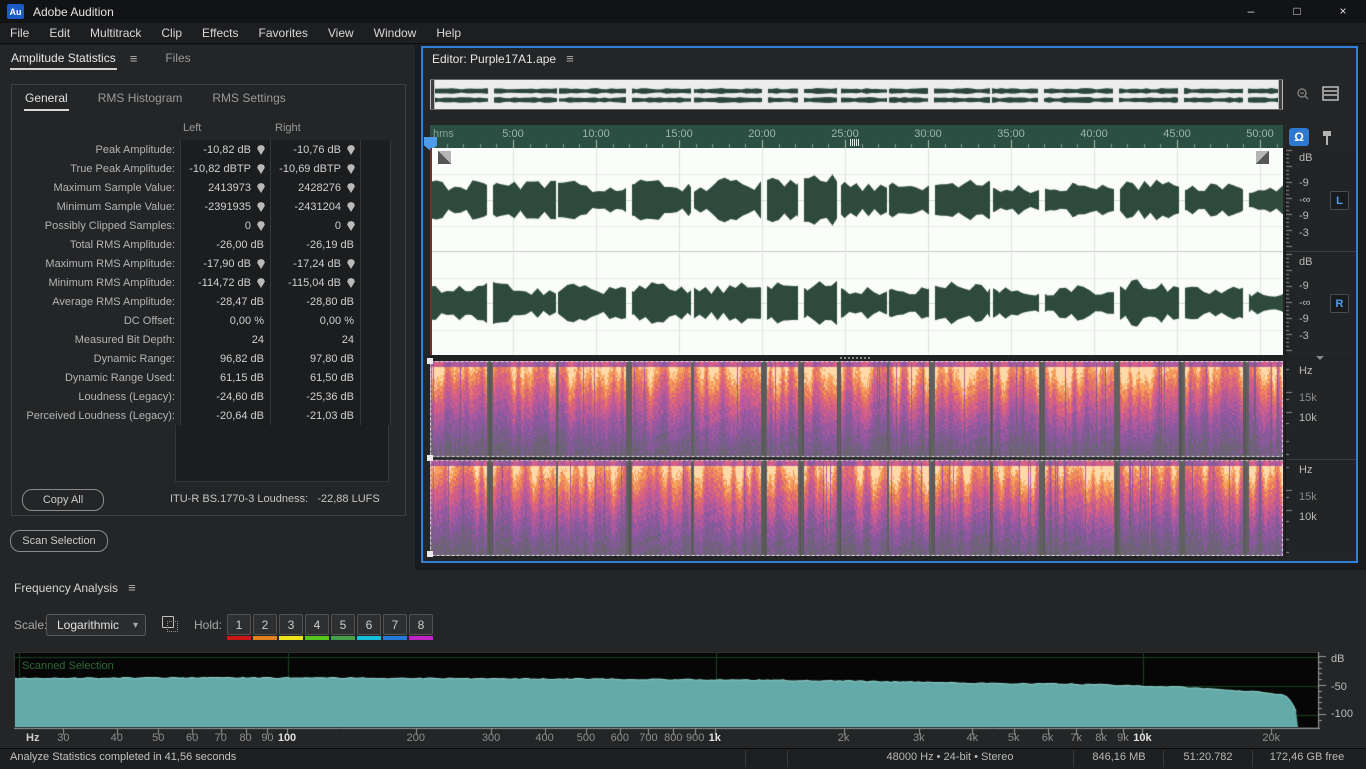 Image resolution: width=1366 pixels, height=769 pixels. Describe the element at coordinates (132, 587) in the screenshot. I see `frequency-panel-menu-icon: ≡` at that location.